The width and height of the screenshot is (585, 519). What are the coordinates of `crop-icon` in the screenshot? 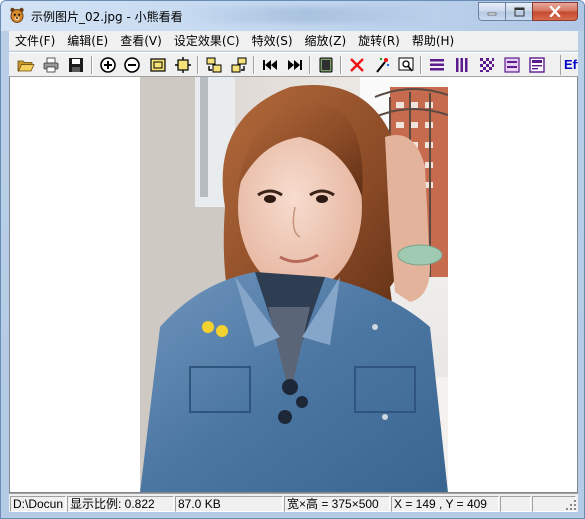 It's located at (406, 64).